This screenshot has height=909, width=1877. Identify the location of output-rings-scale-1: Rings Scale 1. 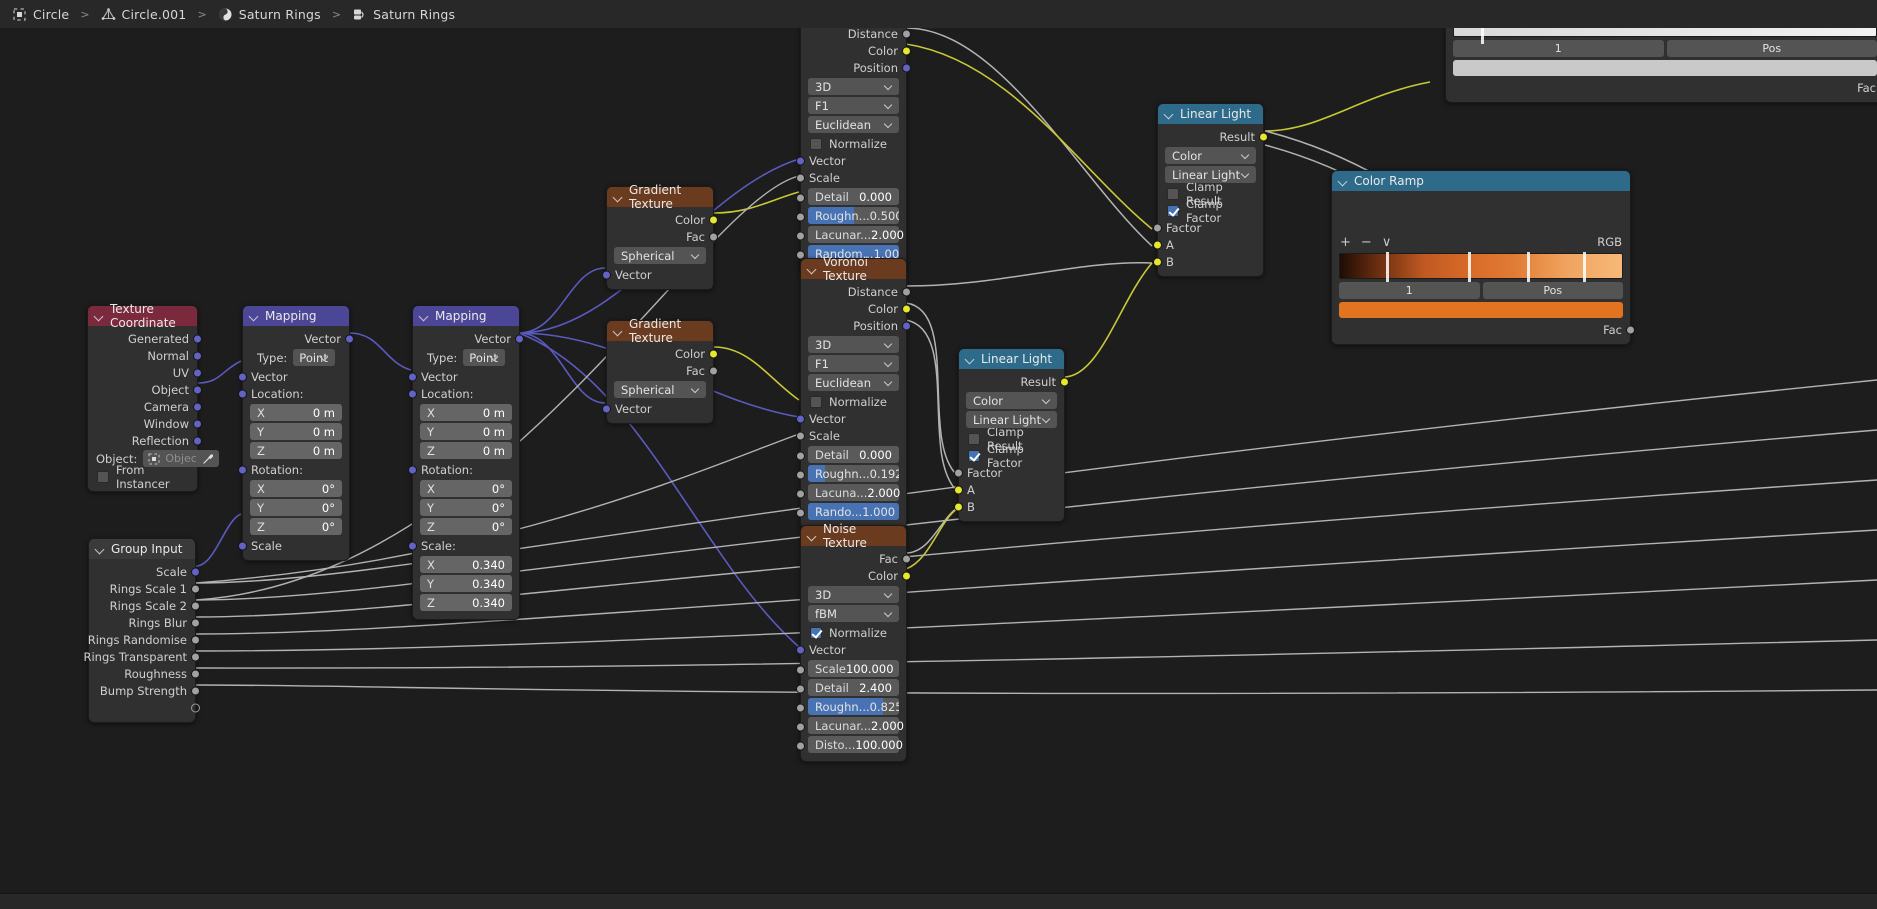
(144, 588).